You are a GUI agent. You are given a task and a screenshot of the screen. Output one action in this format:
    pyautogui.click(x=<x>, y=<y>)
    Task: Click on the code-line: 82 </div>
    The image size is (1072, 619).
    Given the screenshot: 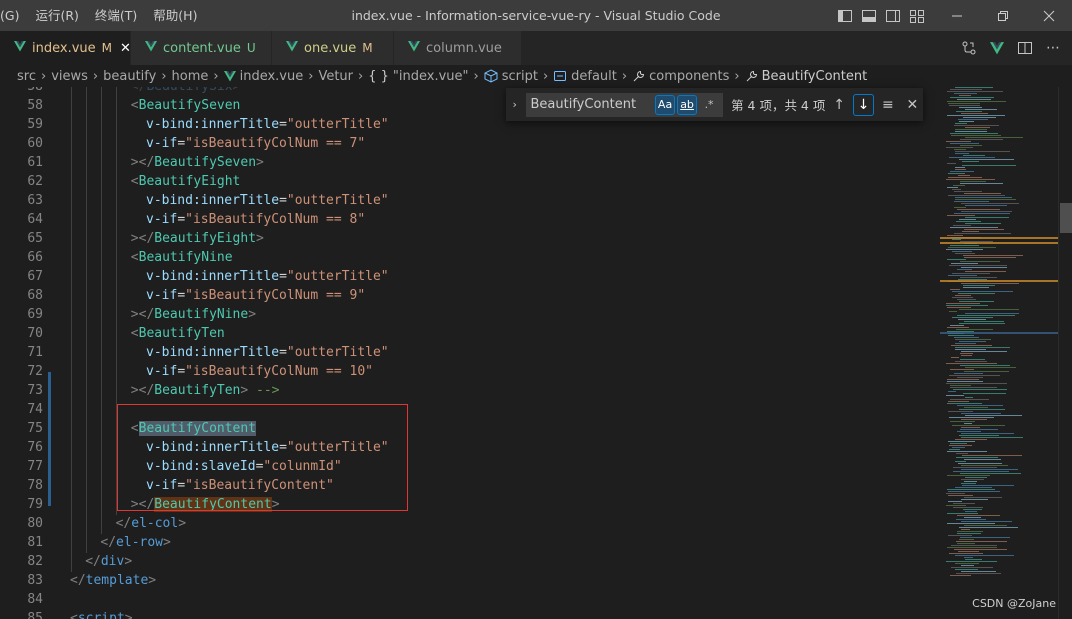 What is the action you would take?
    pyautogui.click(x=470, y=561)
    